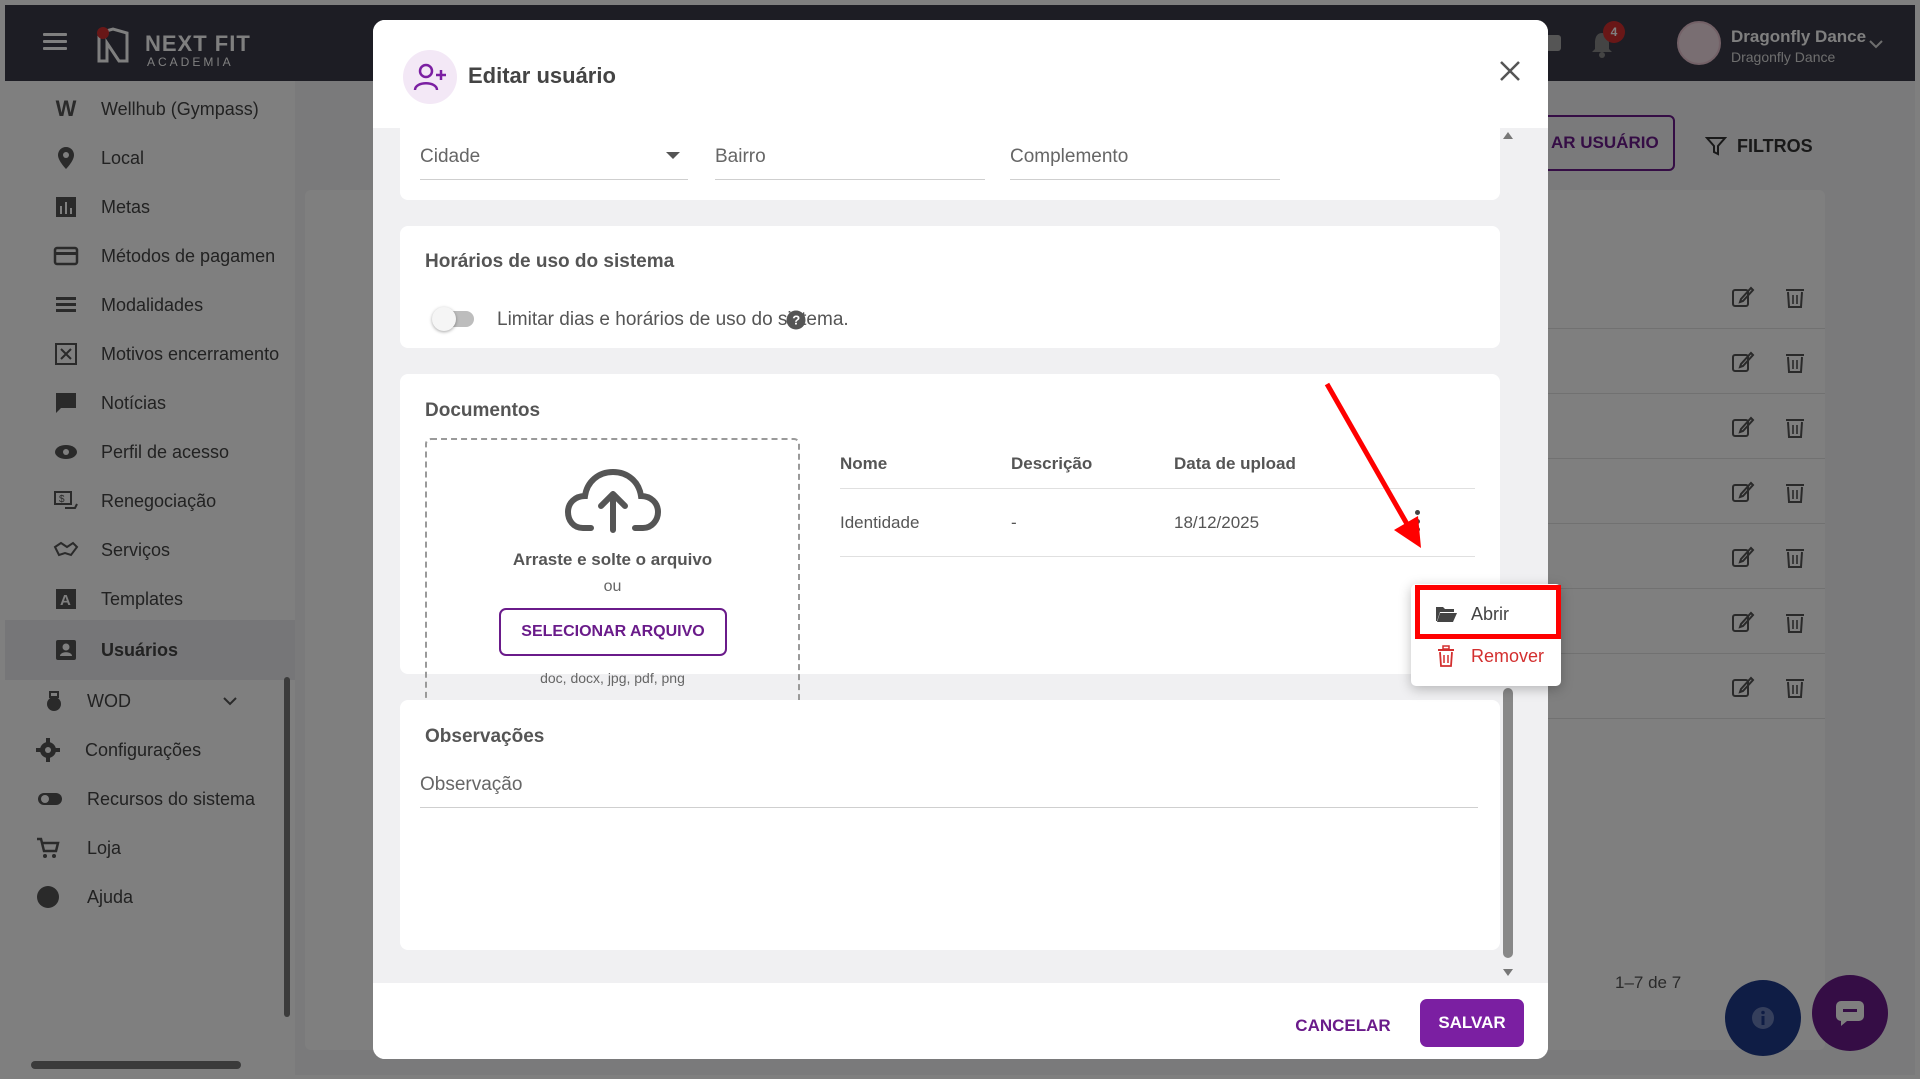 This screenshot has height=1079, width=1920. Describe the element at coordinates (1508, 823) in the screenshot. I see `modal-scrollbar` at that location.